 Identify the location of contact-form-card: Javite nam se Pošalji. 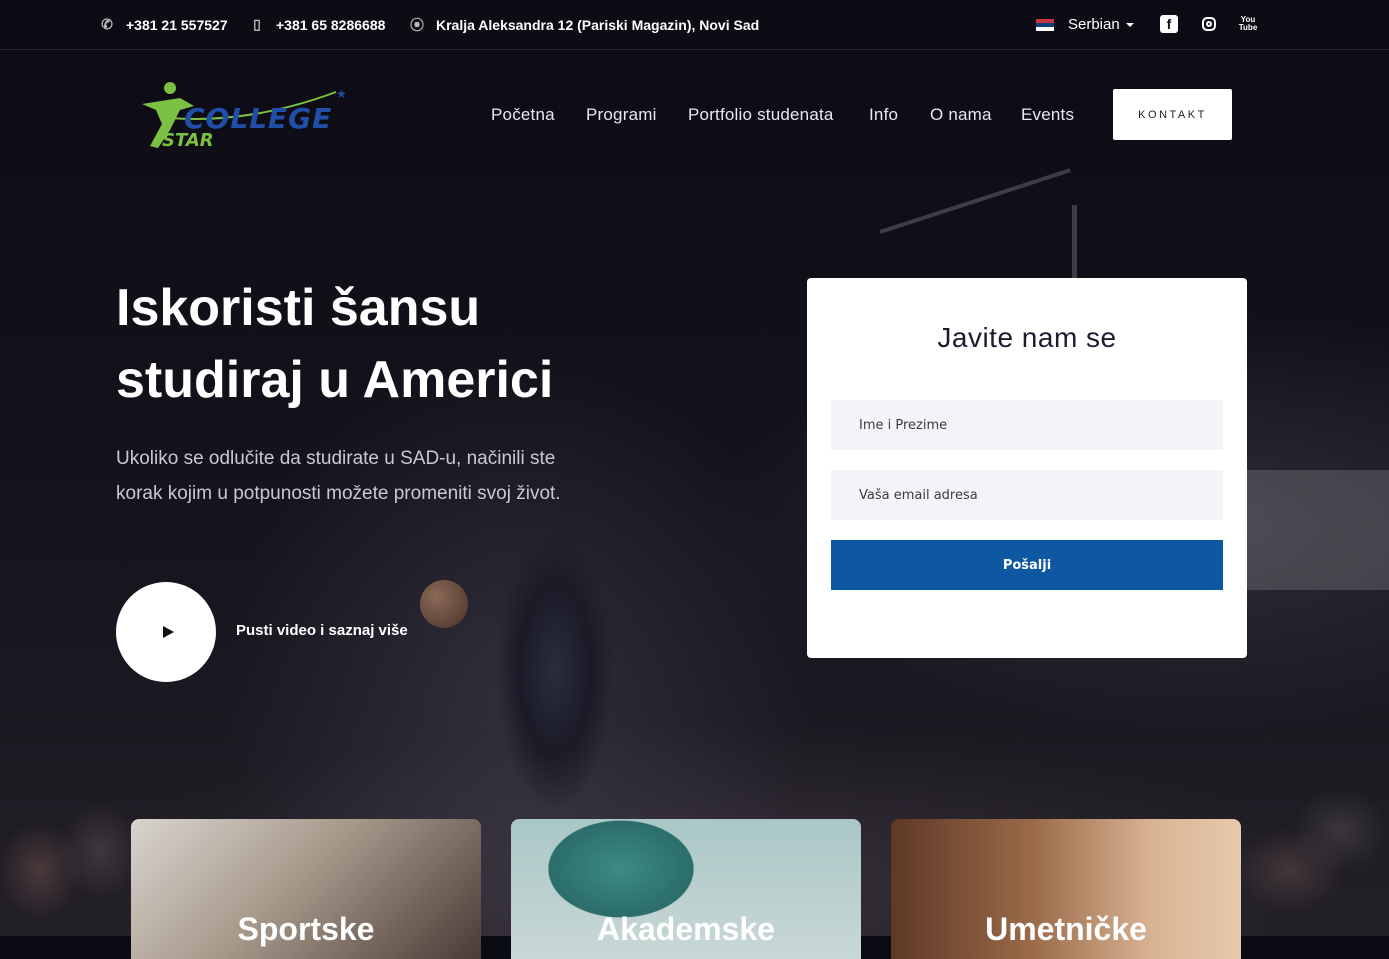
(1027, 468).